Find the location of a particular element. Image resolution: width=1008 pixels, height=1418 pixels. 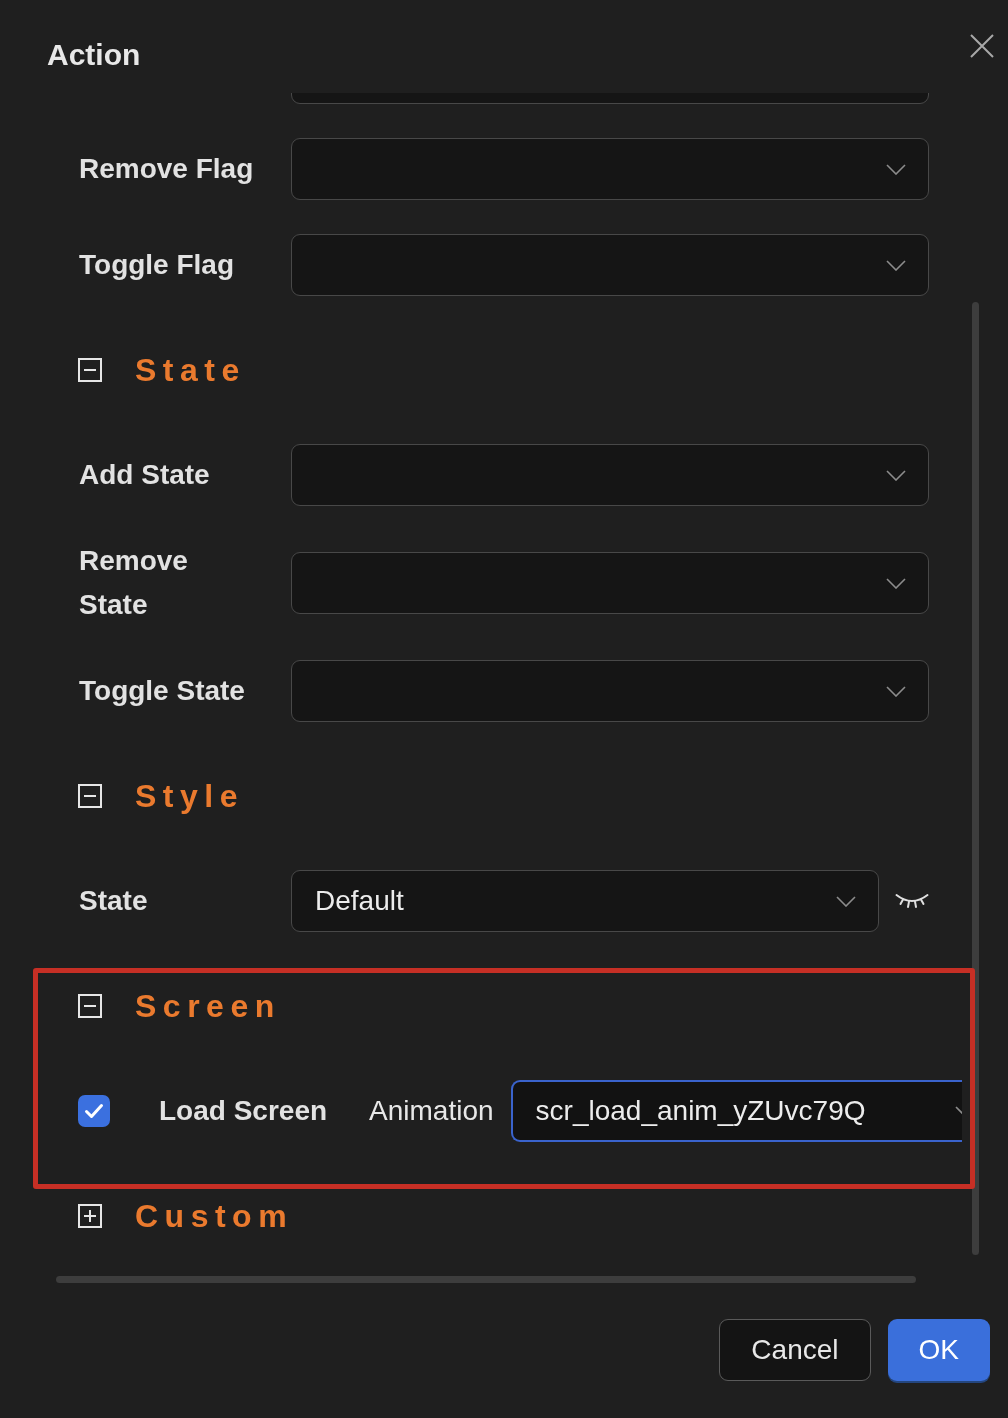

field-label: Animation is located at coordinates (431, 1111).